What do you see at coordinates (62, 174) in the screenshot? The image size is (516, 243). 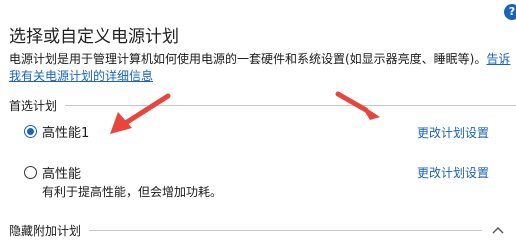 I see `plan-name: 高性能` at bounding box center [62, 174].